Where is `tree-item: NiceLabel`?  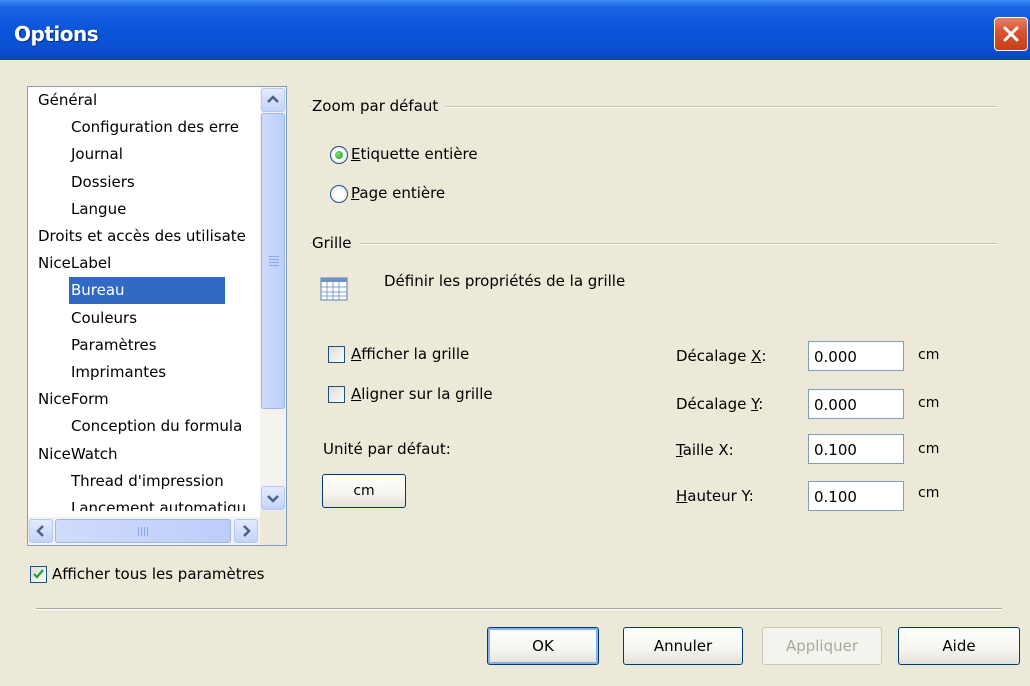 tree-item: NiceLabel is located at coordinates (144, 263).